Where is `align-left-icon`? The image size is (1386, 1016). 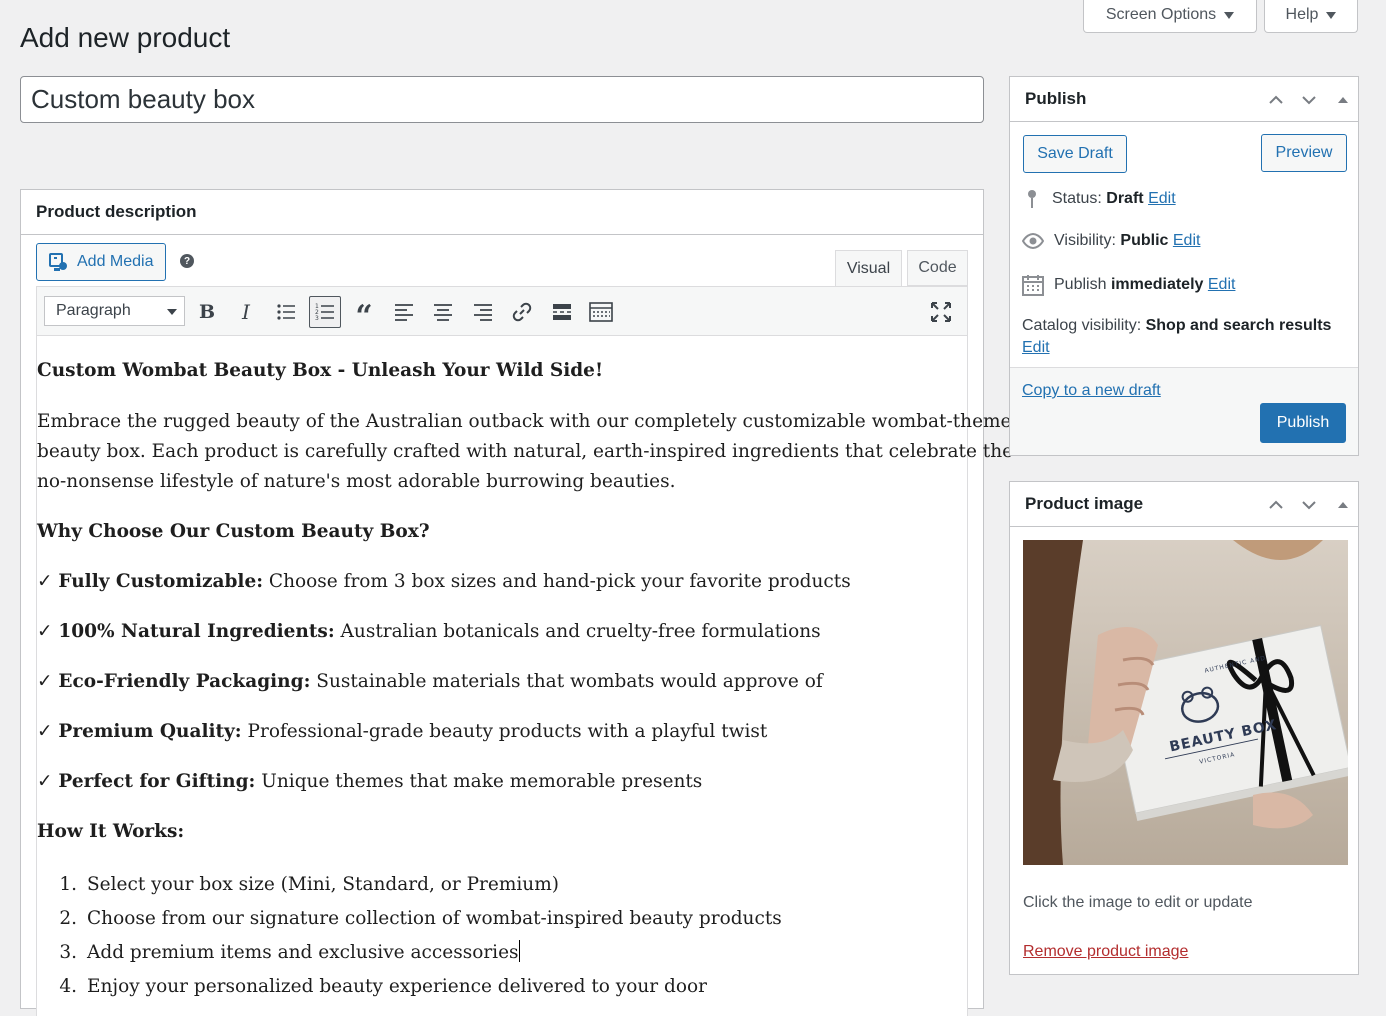 align-left-icon is located at coordinates (404, 312).